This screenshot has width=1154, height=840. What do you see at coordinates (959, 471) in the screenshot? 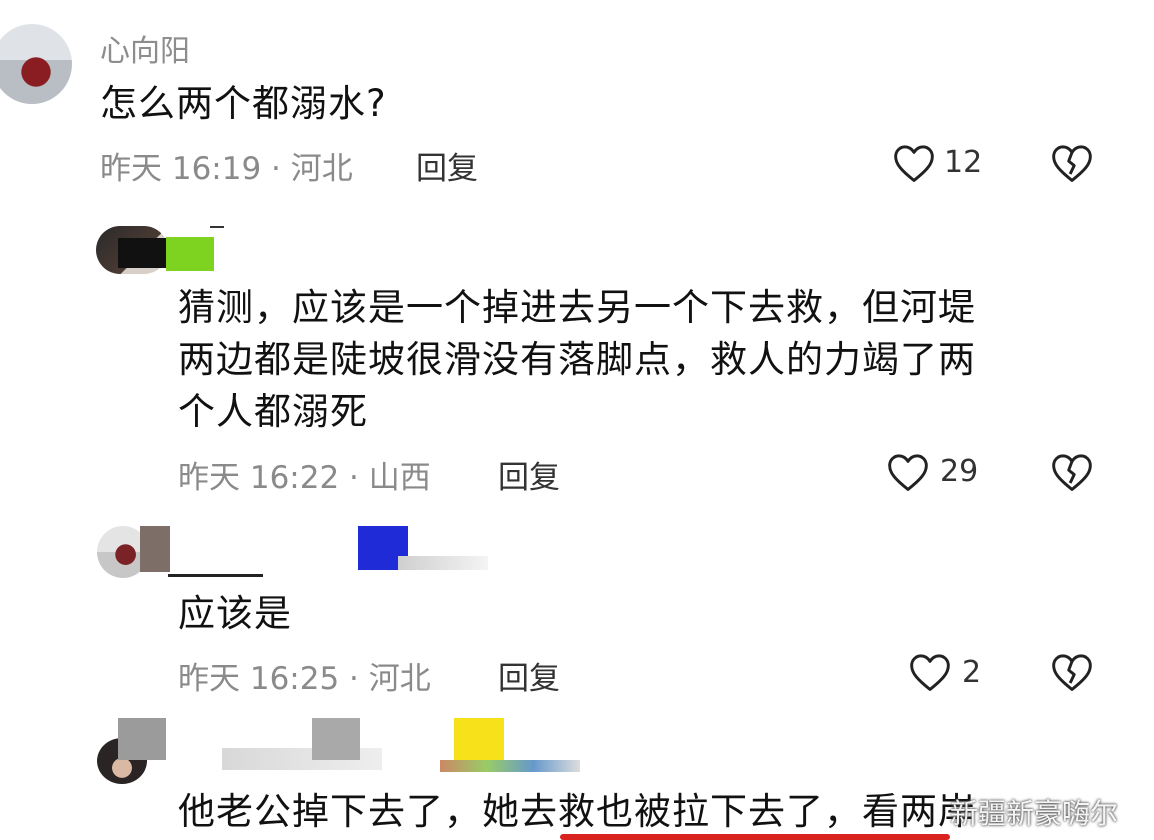
I see `like-count: 29` at bounding box center [959, 471].